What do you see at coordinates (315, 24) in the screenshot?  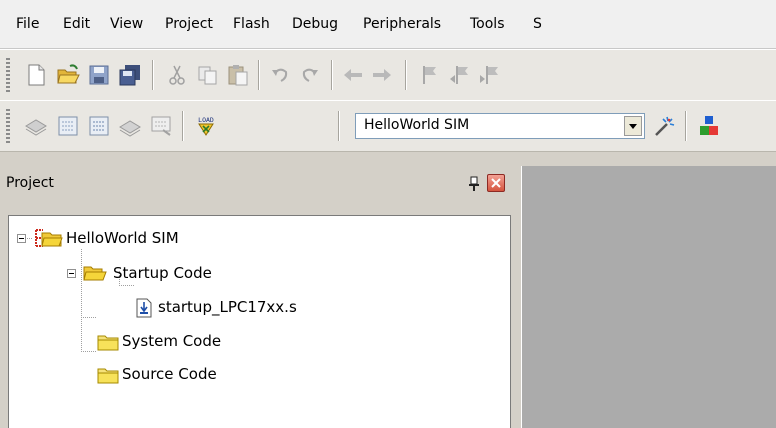 I see `menu-debug: Debug` at bounding box center [315, 24].